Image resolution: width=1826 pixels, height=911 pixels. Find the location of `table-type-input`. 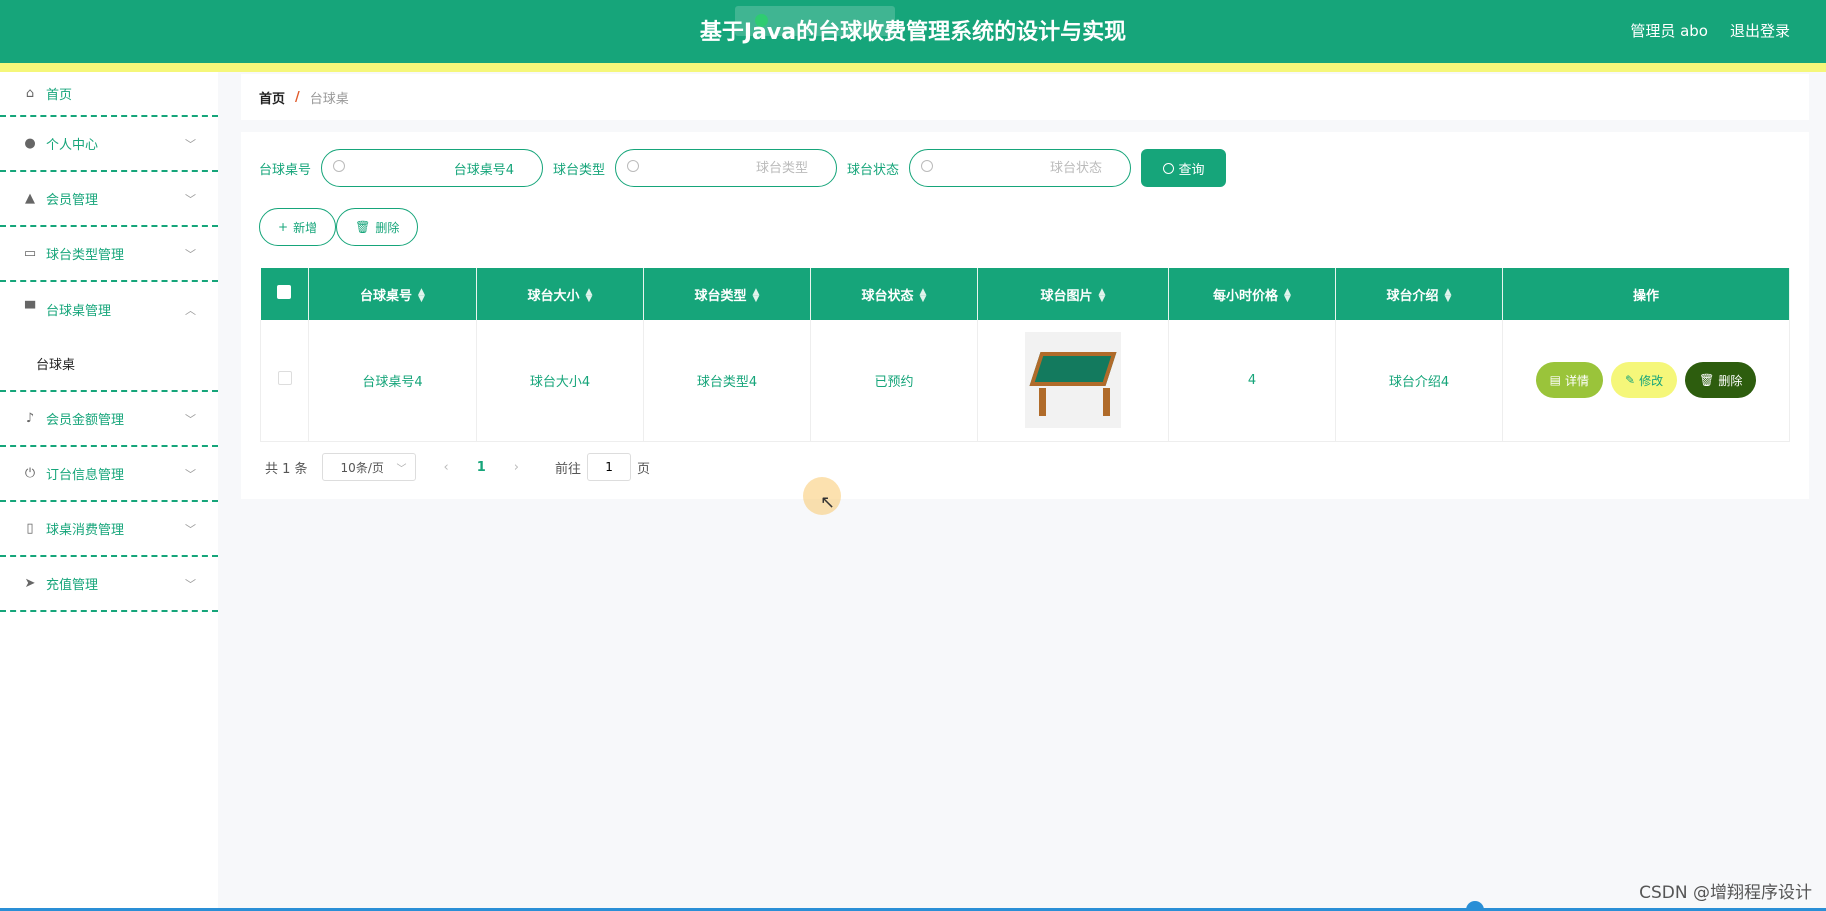

table-type-input is located at coordinates (726, 168).